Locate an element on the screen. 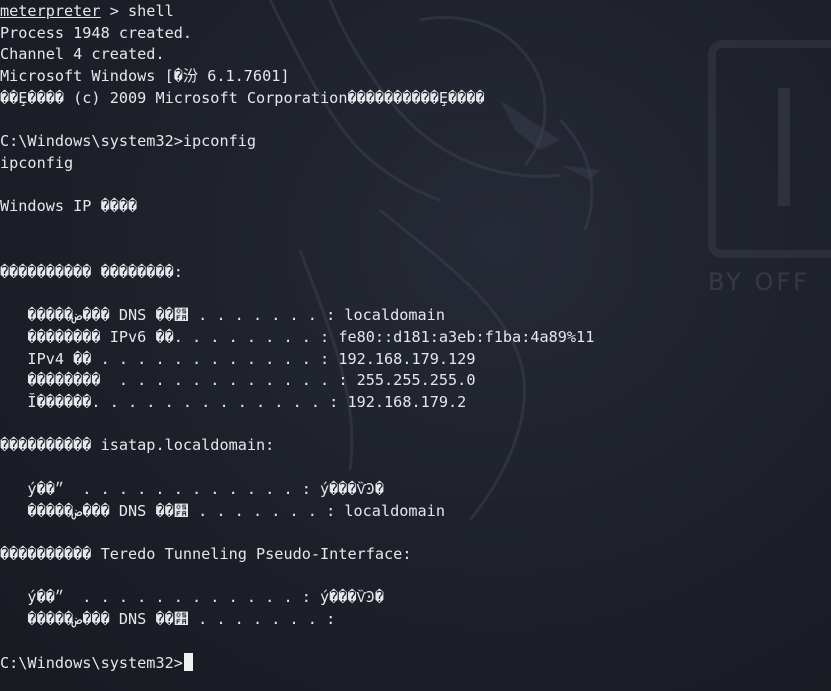 Image resolution: width=831 pixels, height=691 pixels. watermark-text: BY OFF is located at coordinates (759, 282).